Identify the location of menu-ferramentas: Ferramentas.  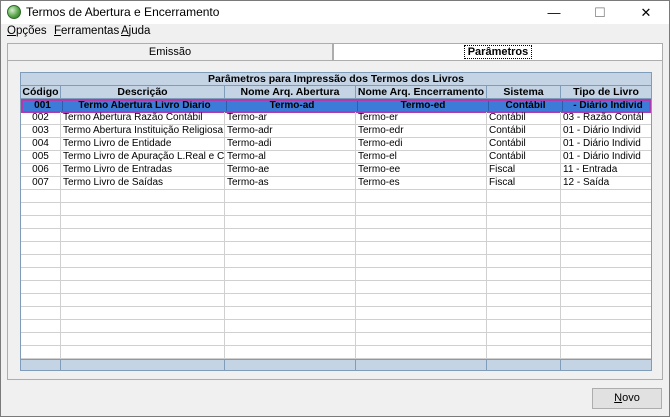
(86, 31).